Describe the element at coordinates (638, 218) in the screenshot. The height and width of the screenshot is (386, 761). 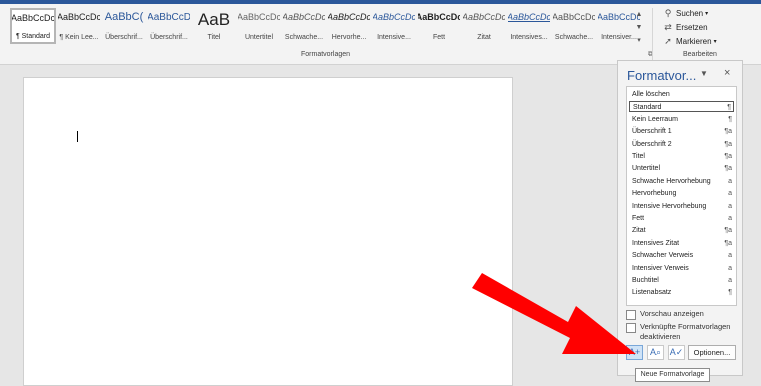
I see `style-item-name: Fett` at that location.